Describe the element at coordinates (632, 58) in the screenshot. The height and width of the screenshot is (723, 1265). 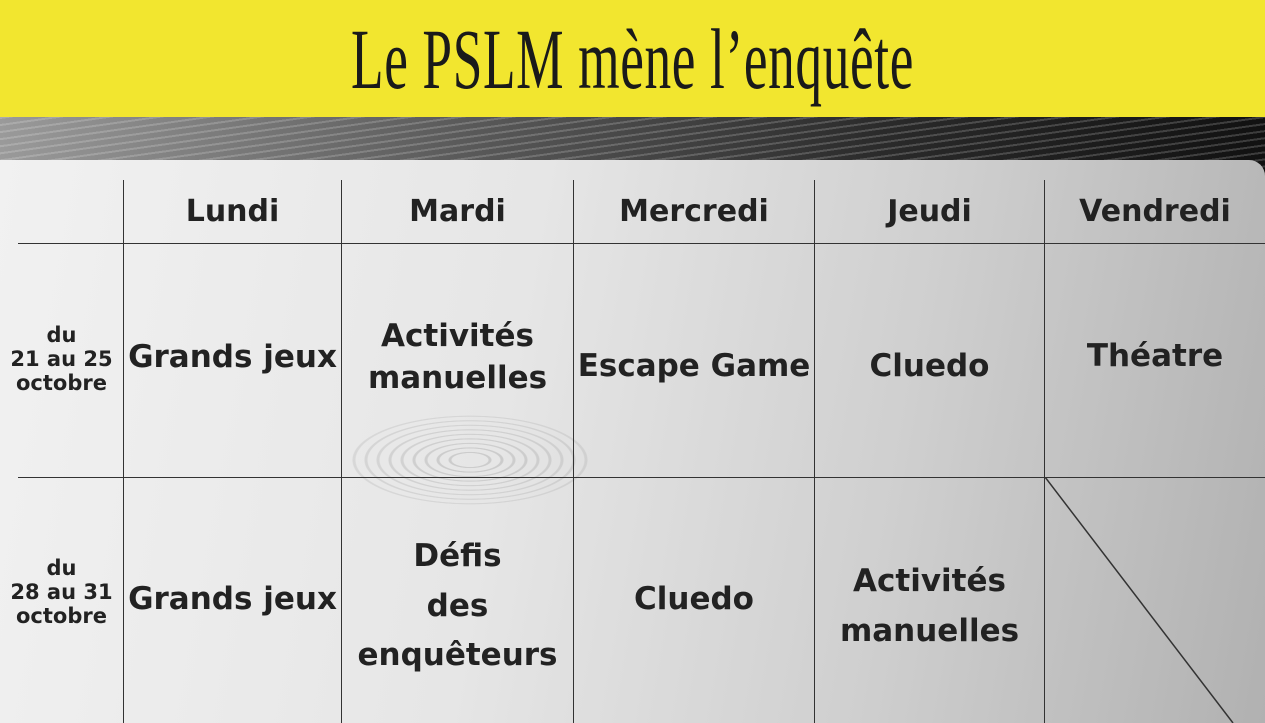
I see `page-title: Le PSLM mène l’enquête` at that location.